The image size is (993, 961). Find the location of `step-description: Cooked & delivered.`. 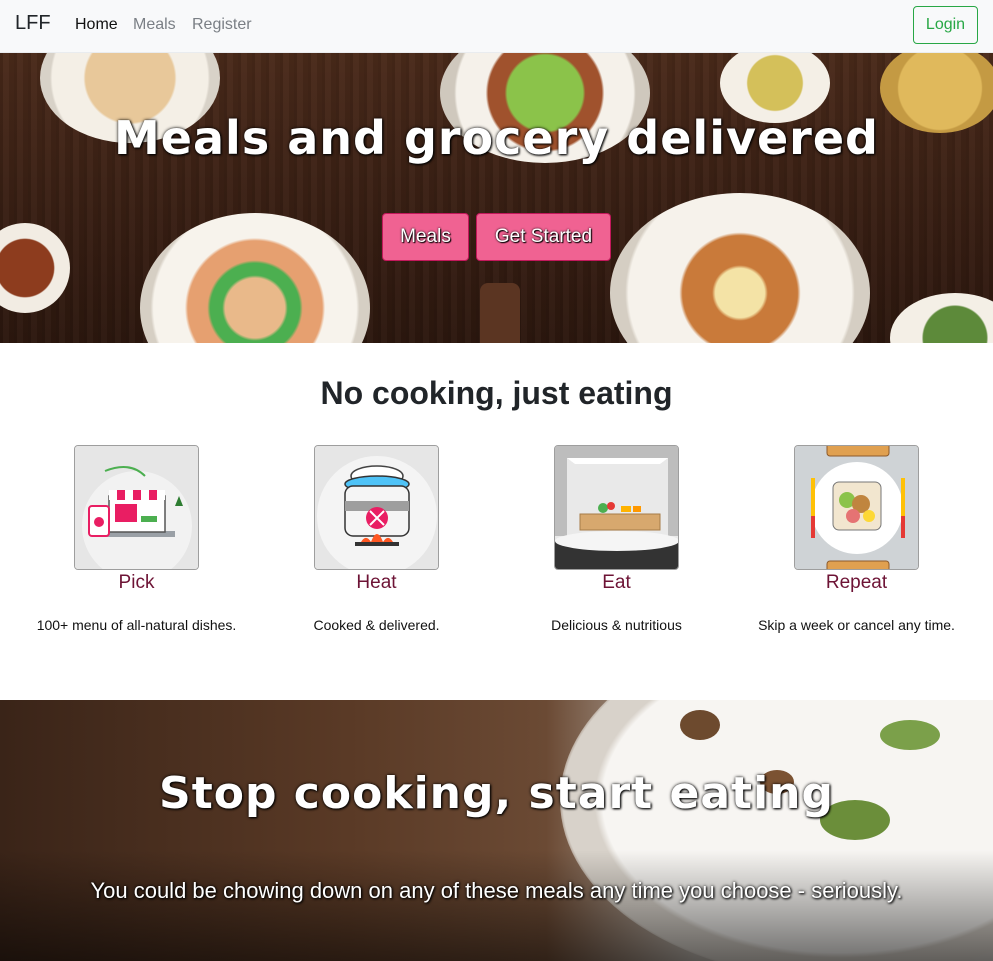

step-description: Cooked & delivered. is located at coordinates (376, 625).